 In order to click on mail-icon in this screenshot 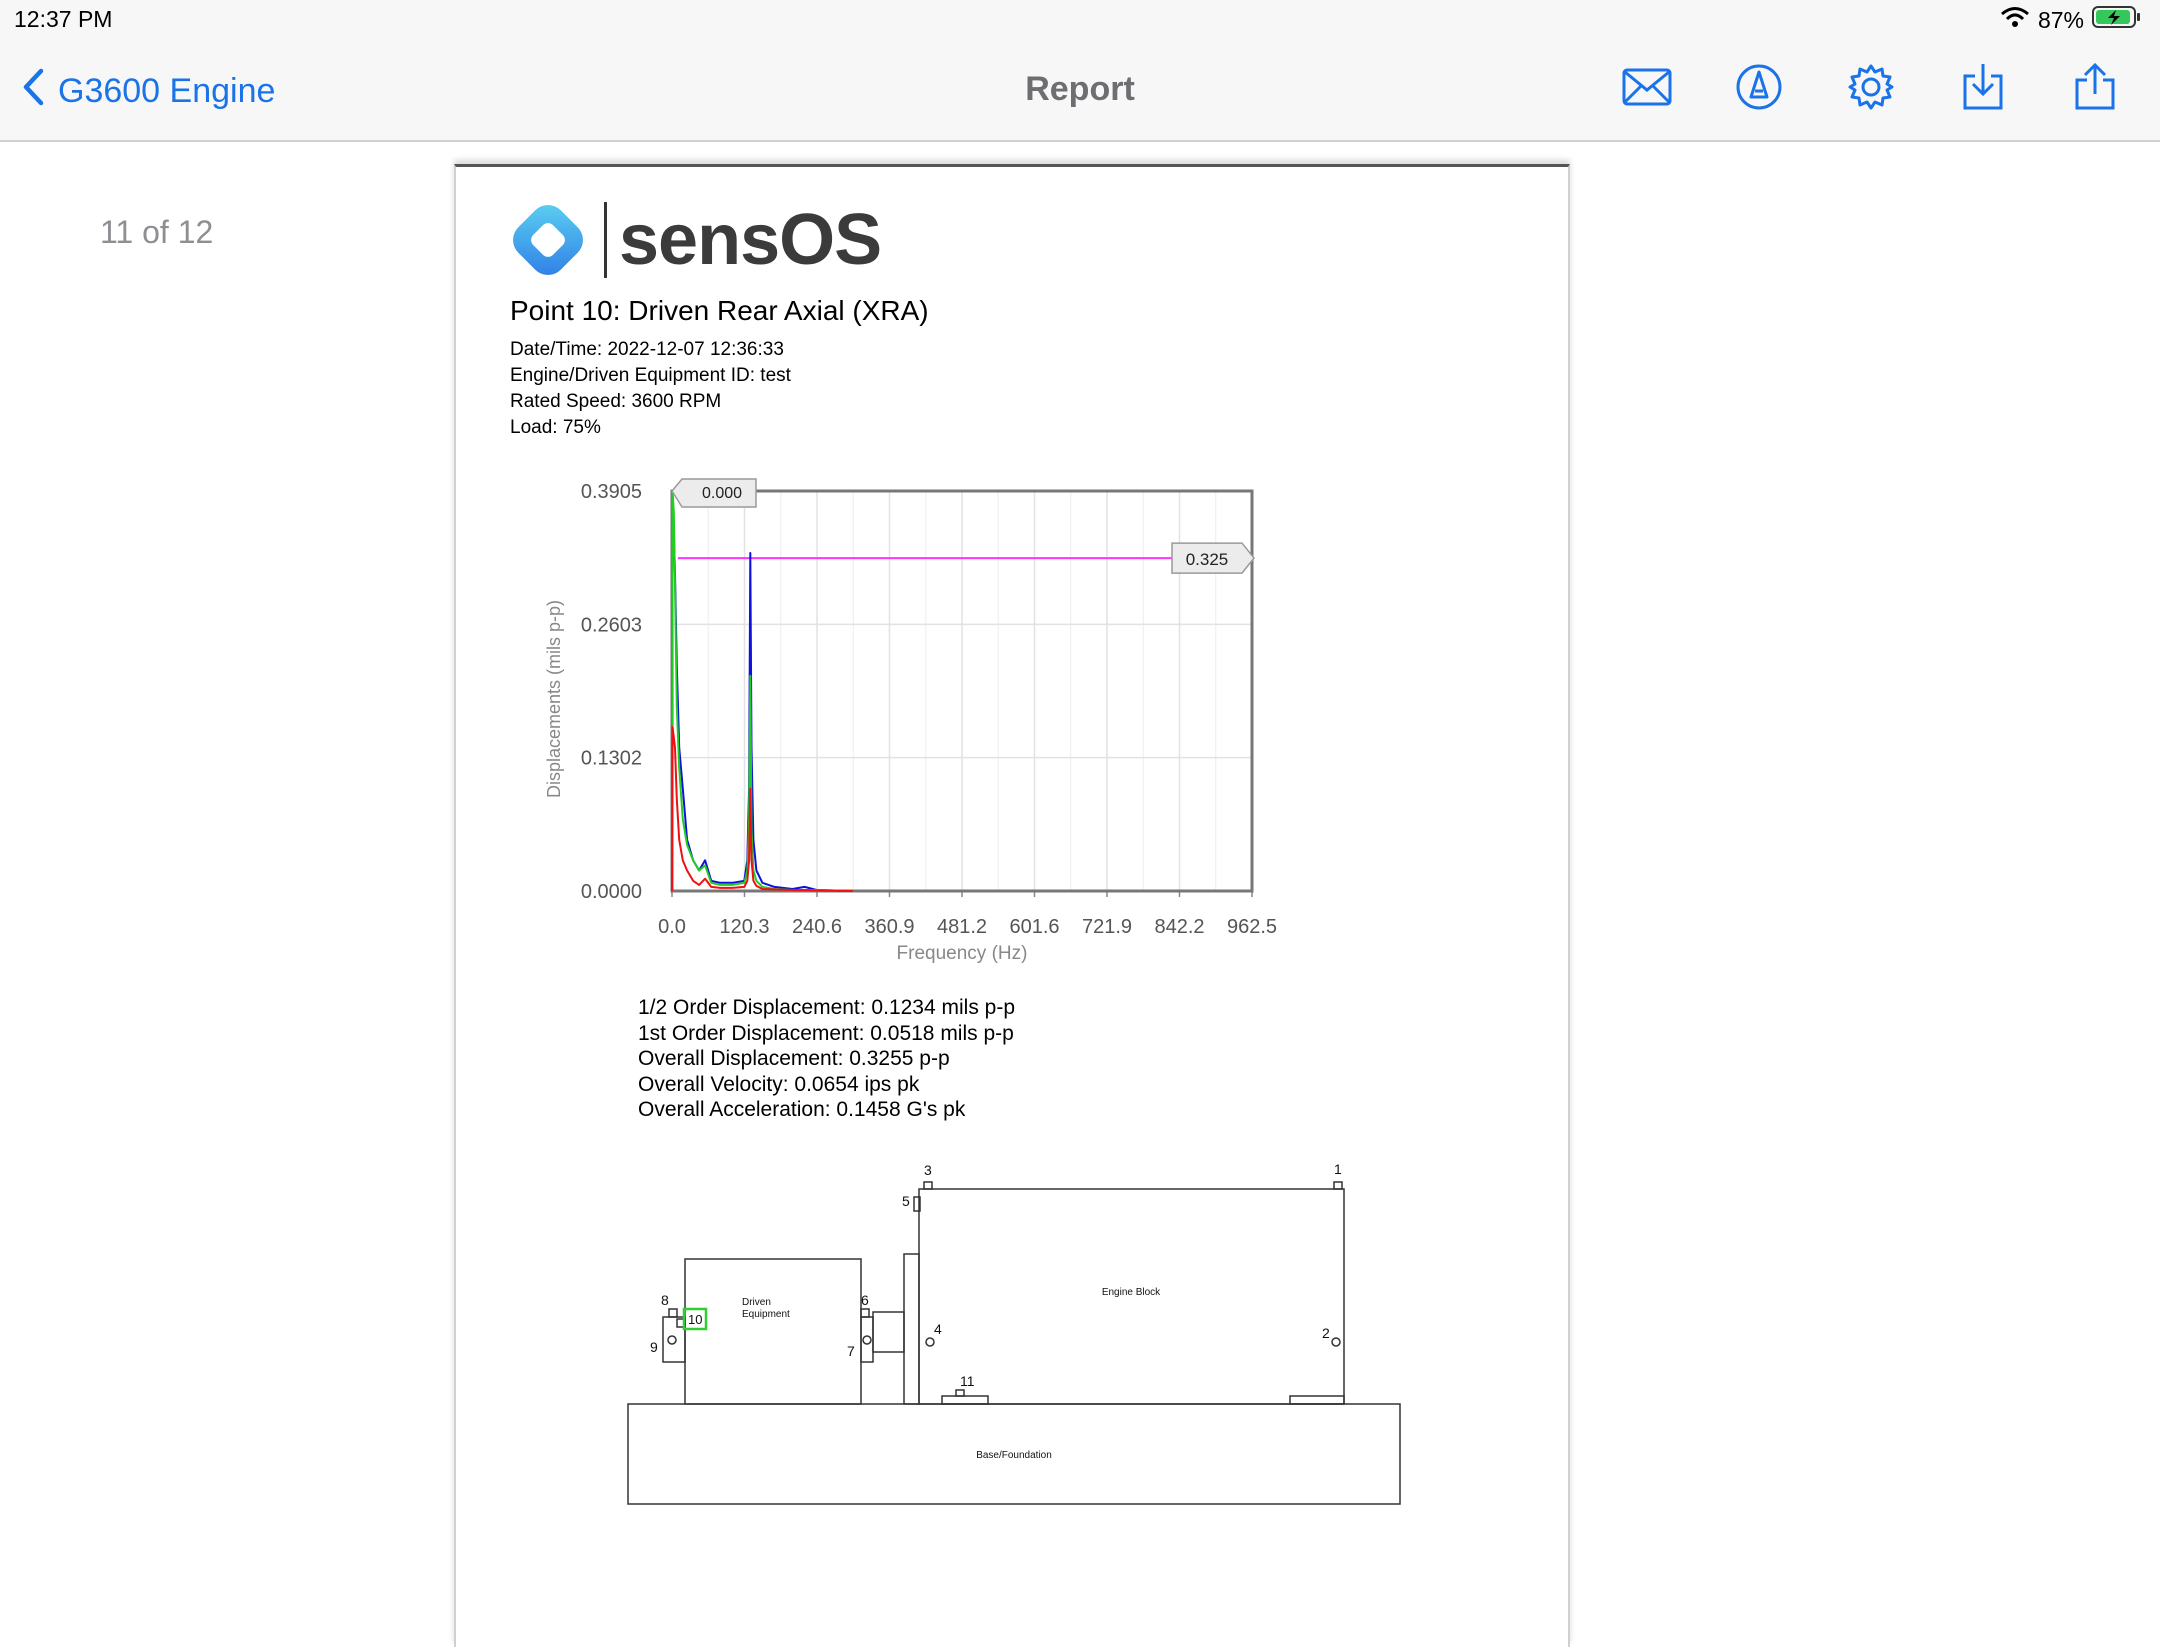, I will do `click(1647, 87)`.